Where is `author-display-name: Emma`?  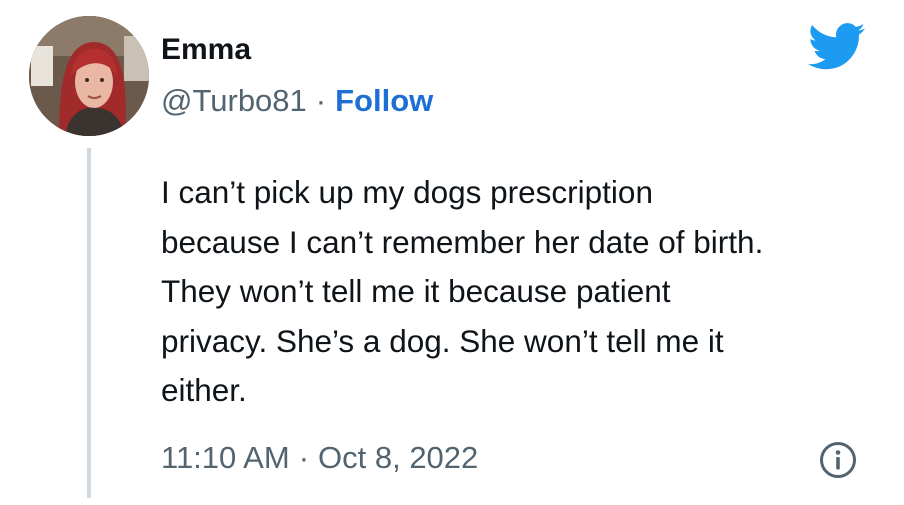
author-display-name: Emma is located at coordinates (206, 50).